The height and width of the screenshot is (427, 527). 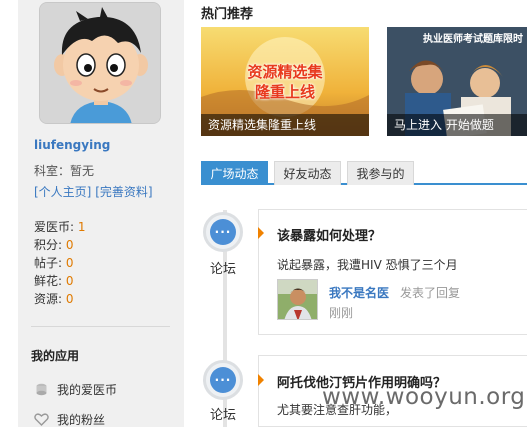 I want to click on feed-action: 发表了回复, so click(x=430, y=293).